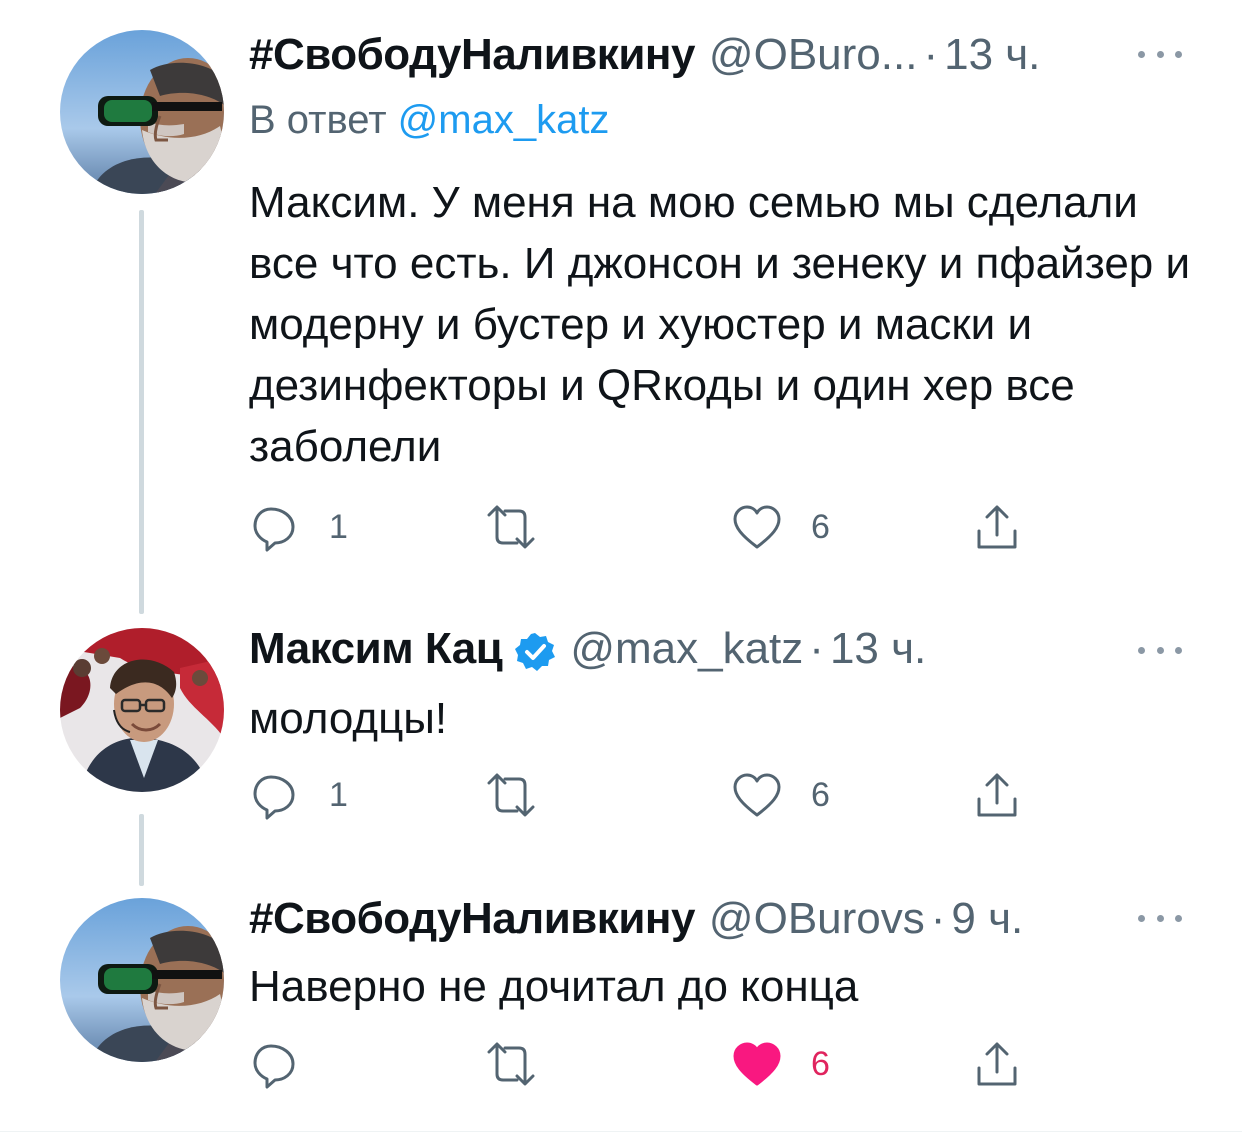 The width and height of the screenshot is (1242, 1134). I want to click on tweet-header: #СвободуНаливкину @OBurovs · 9 ч., so click(725, 922).